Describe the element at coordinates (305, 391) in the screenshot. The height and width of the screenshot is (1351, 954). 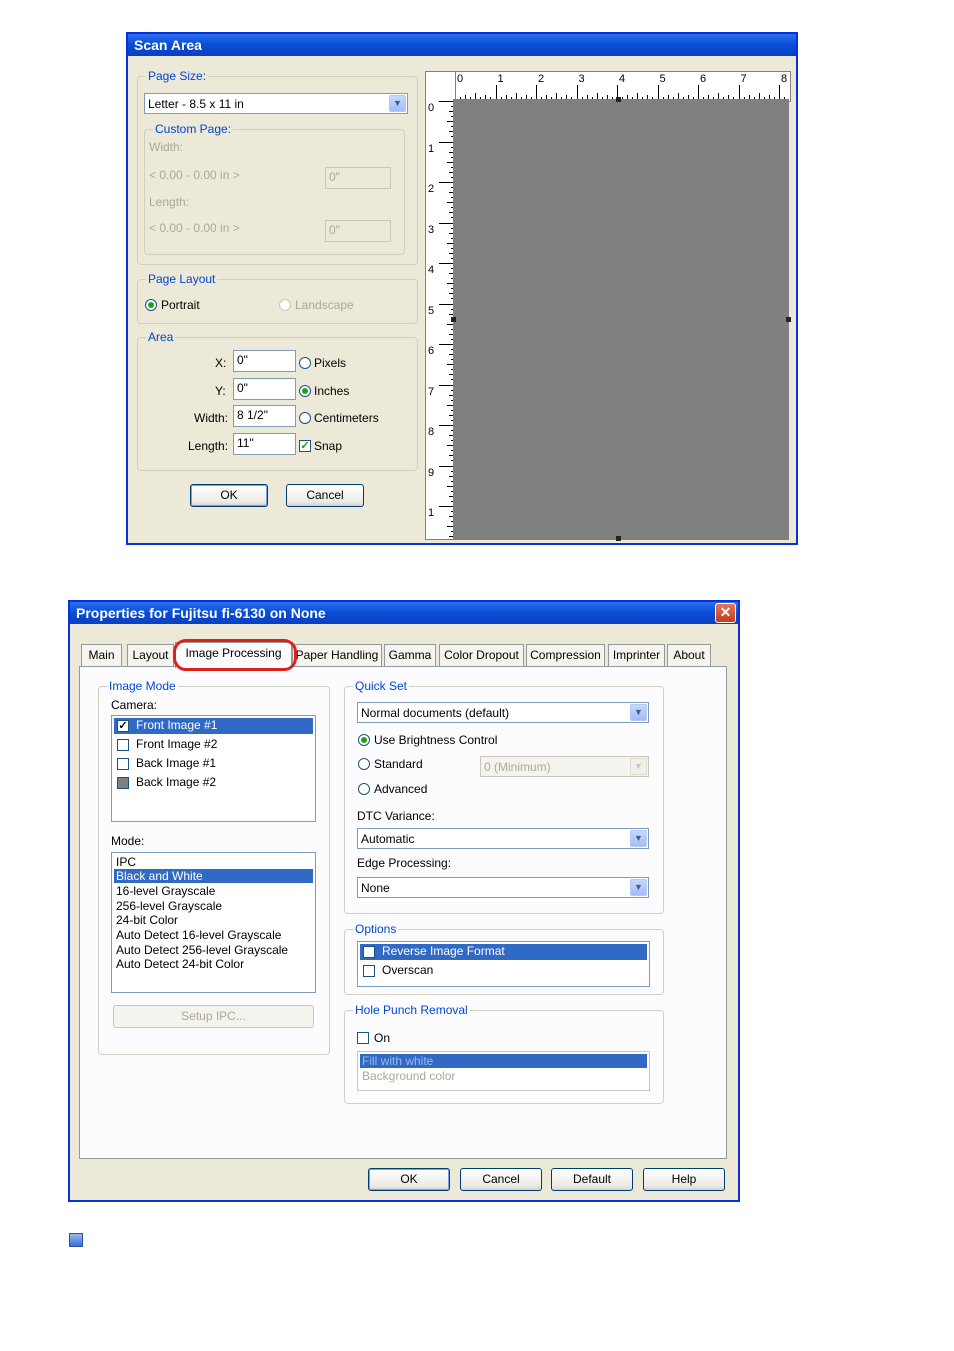
I see `inches-radio` at that location.